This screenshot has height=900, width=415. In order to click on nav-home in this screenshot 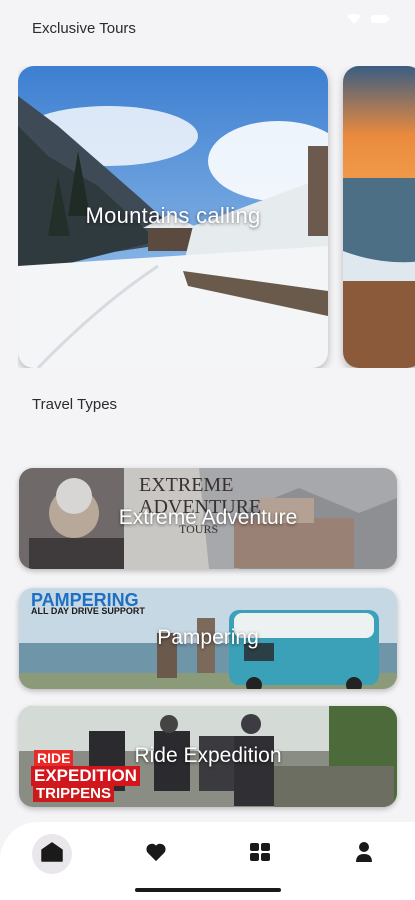, I will do `click(52, 854)`.